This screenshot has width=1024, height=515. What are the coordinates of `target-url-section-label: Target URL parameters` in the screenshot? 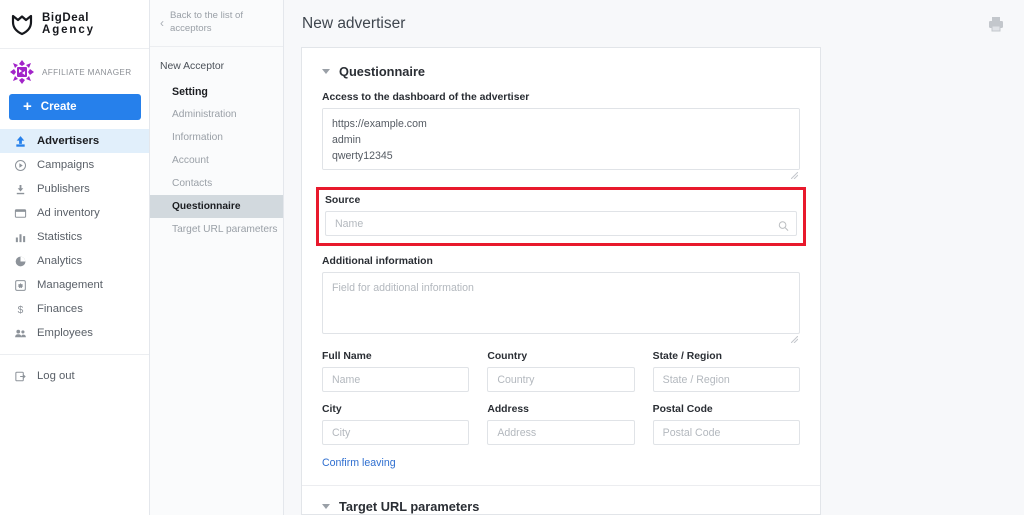 It's located at (409, 506).